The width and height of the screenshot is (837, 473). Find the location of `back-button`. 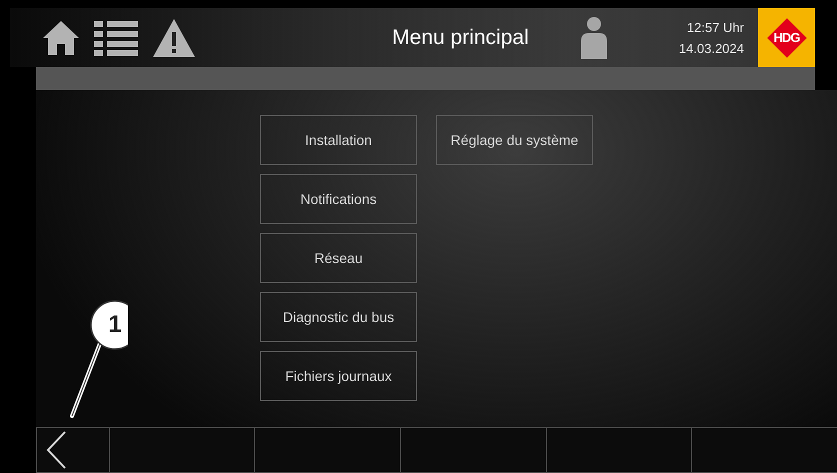

back-button is located at coordinates (72, 450).